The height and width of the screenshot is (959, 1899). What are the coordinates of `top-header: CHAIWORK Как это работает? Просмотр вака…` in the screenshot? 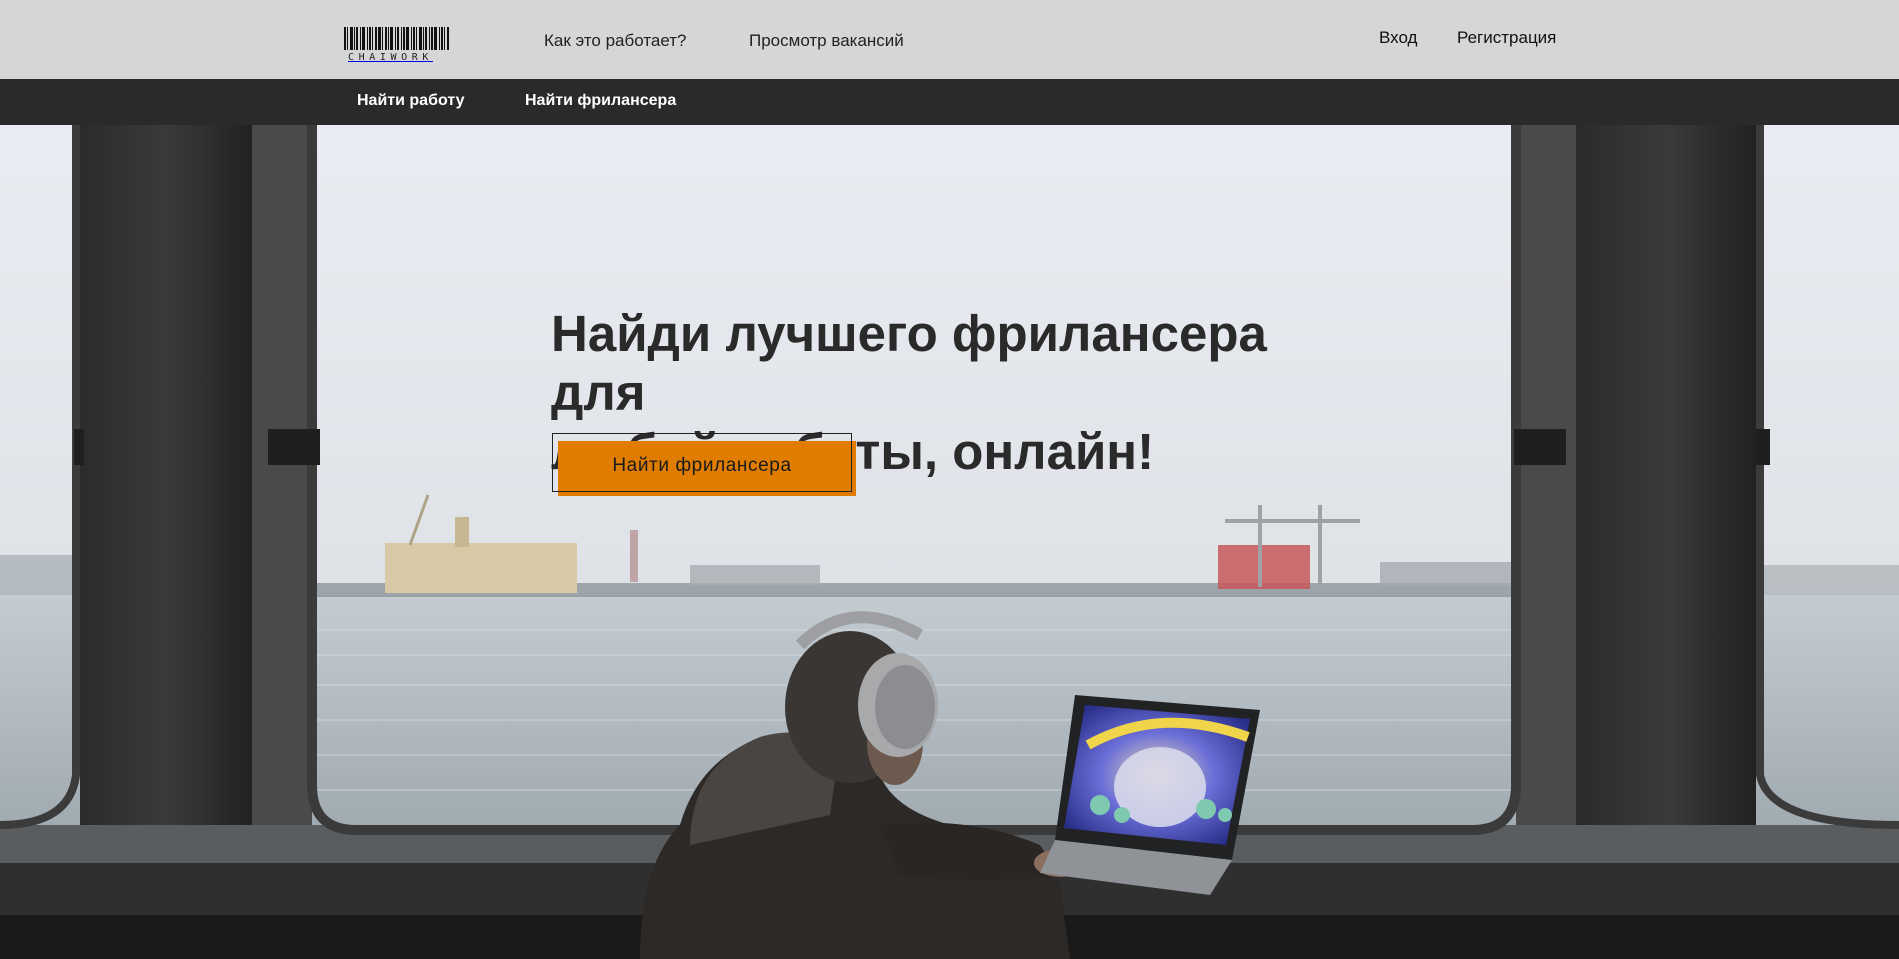 It's located at (949, 39).